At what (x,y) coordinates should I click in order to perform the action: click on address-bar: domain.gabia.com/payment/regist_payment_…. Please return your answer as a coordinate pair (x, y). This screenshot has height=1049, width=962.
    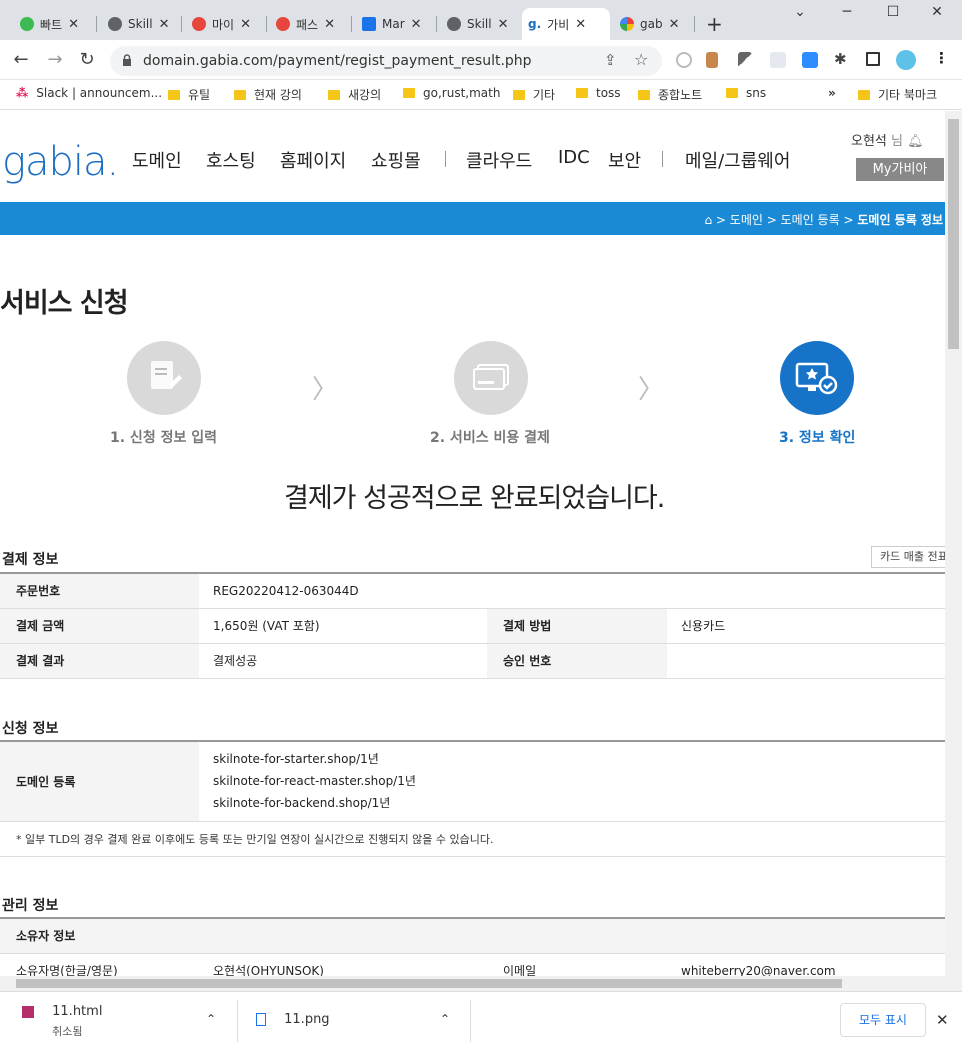
    Looking at the image, I should click on (386, 61).